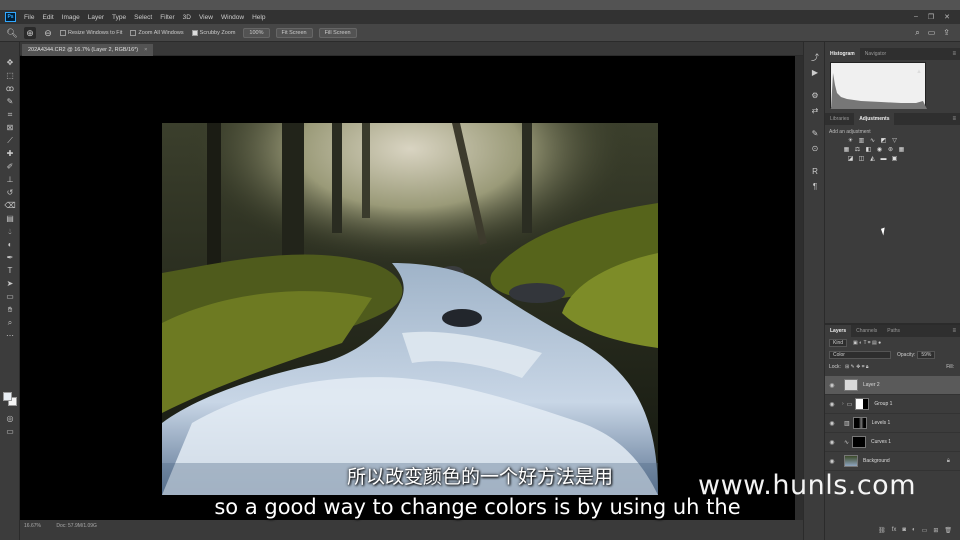 The height and width of the screenshot is (540, 960). What do you see at coordinates (860, 355) in the screenshot?
I see `blend-mode-select: Color` at bounding box center [860, 355].